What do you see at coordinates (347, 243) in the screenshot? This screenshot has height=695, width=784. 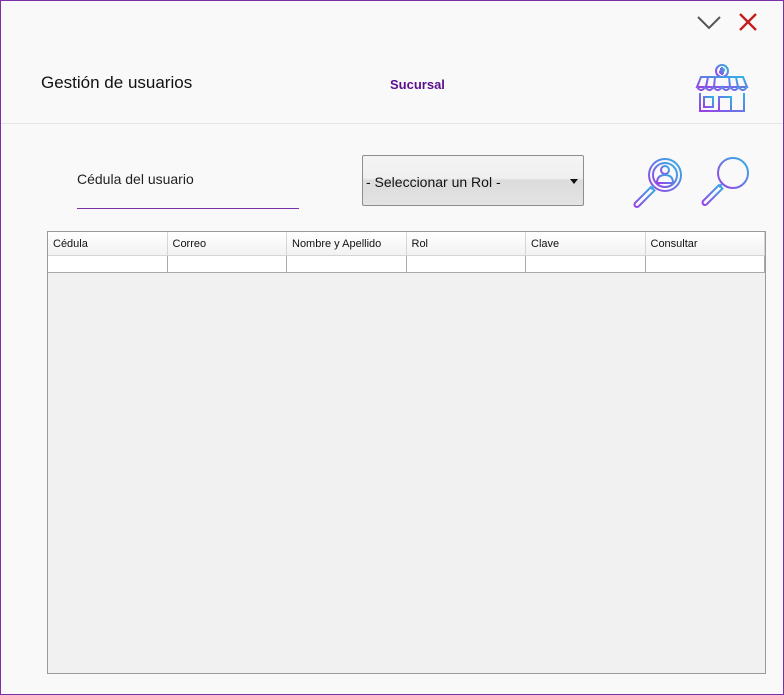 I see `column-header-nombre: Nombre y Apellido` at bounding box center [347, 243].